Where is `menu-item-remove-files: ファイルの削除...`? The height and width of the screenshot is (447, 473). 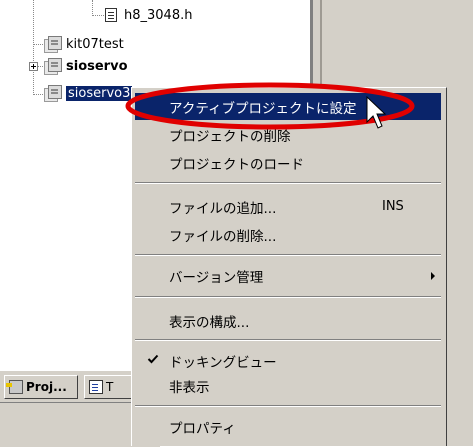
menu-item-remove-files: ファイルの削除... is located at coordinates (288, 234).